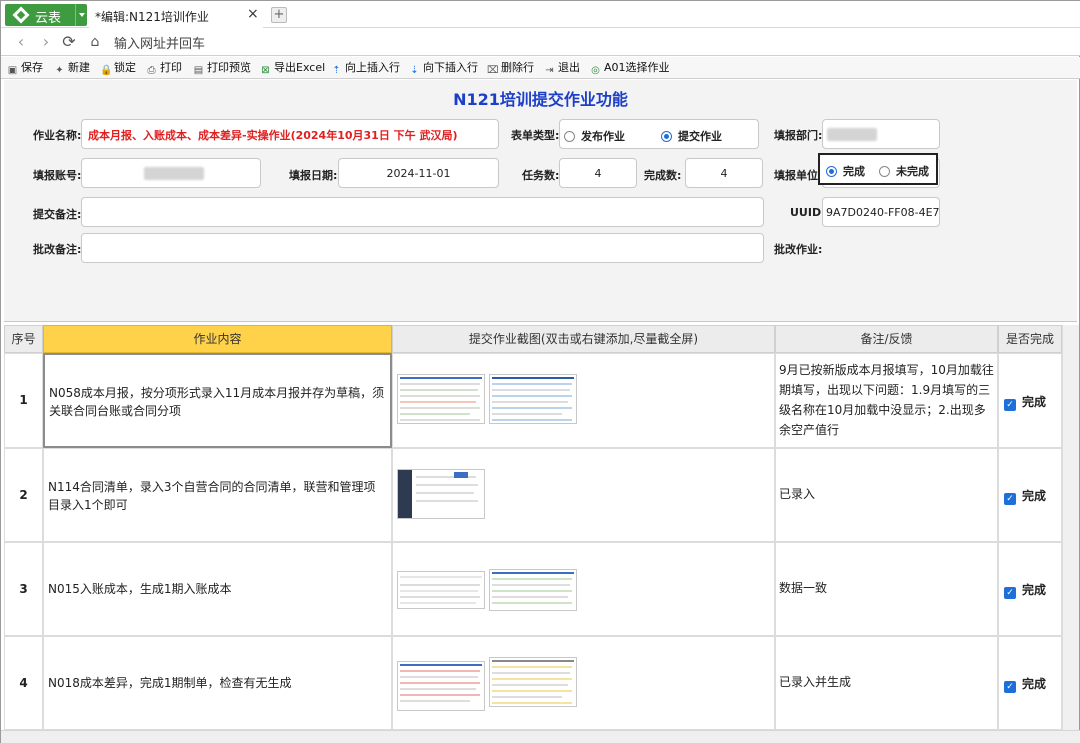 The height and width of the screenshot is (743, 1080). I want to click on radio-review-done: 完成, so click(845, 171).